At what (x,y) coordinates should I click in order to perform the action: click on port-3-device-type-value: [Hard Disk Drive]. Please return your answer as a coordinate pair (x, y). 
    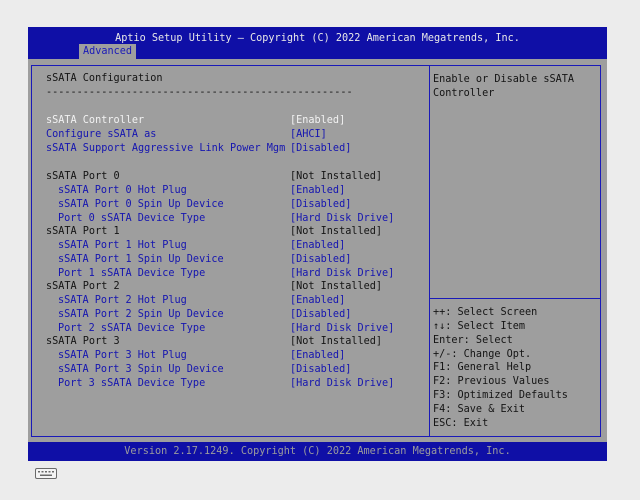
    Looking at the image, I should click on (342, 384).